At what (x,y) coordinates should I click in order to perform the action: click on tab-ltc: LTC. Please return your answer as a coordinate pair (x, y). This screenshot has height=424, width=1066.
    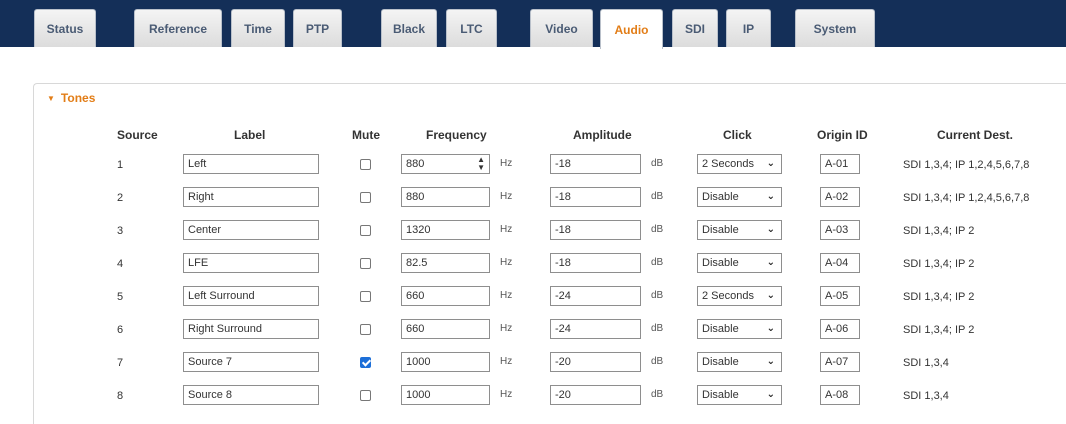
    Looking at the image, I should click on (471, 28).